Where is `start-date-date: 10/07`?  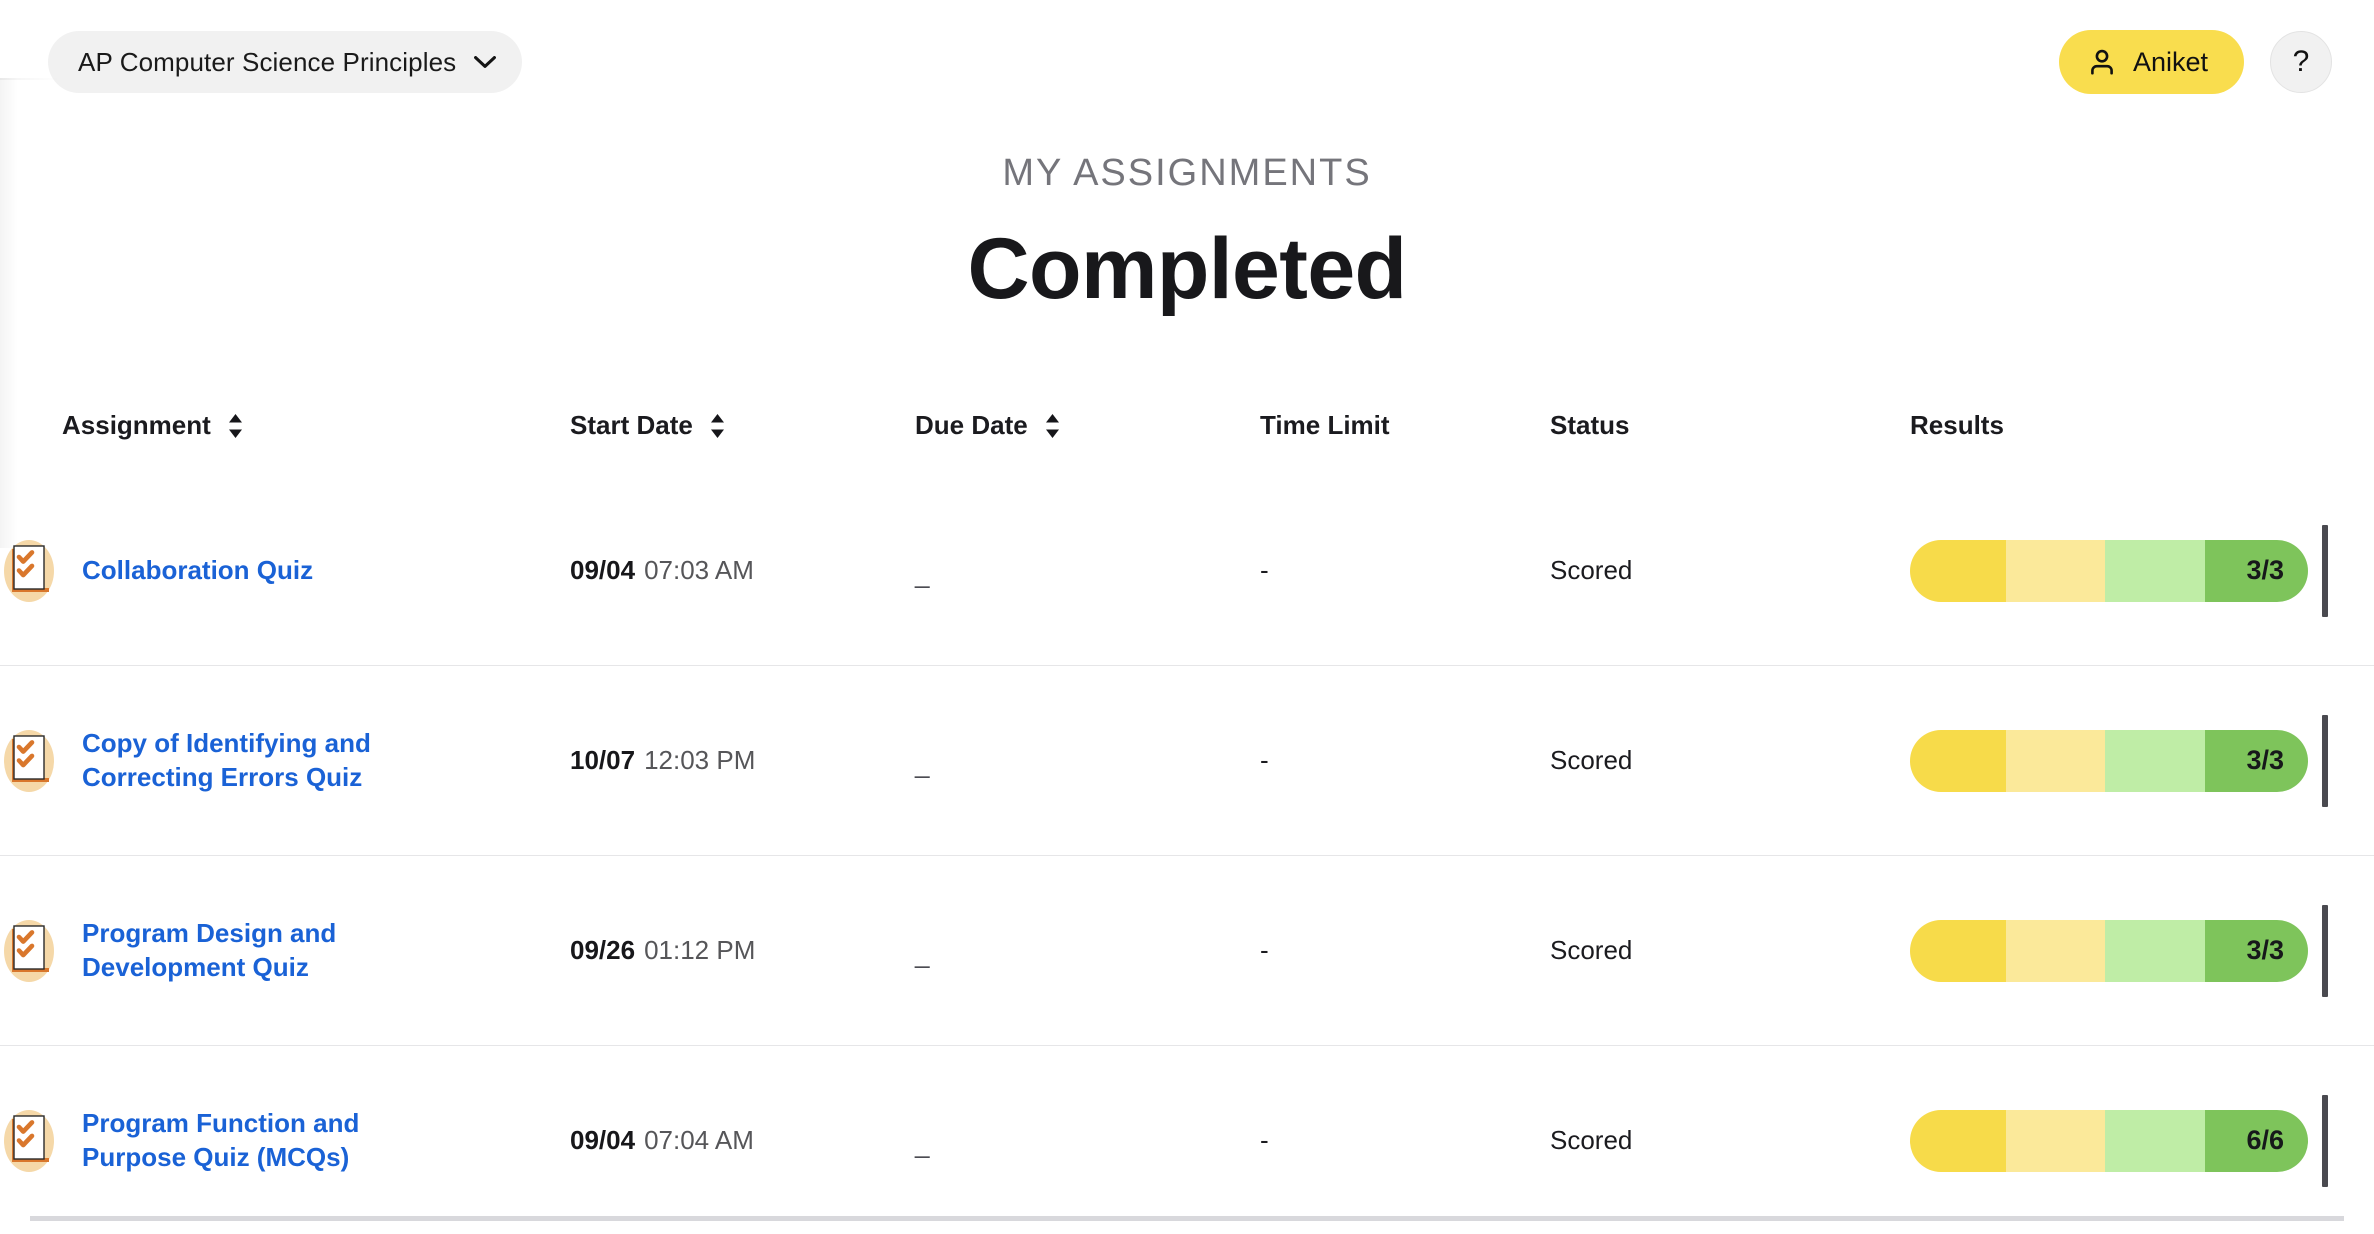
start-date-date: 10/07 is located at coordinates (603, 760).